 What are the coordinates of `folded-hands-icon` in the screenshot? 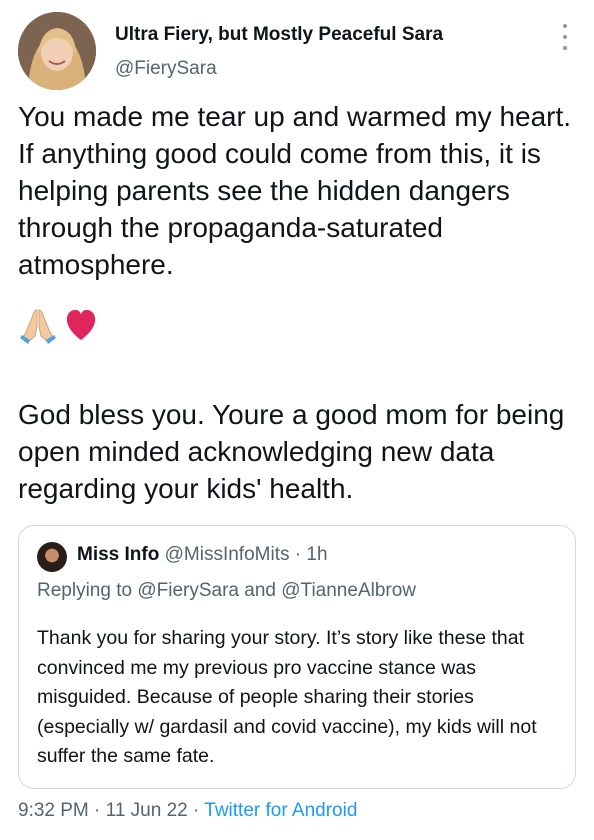 It's located at (38, 326).